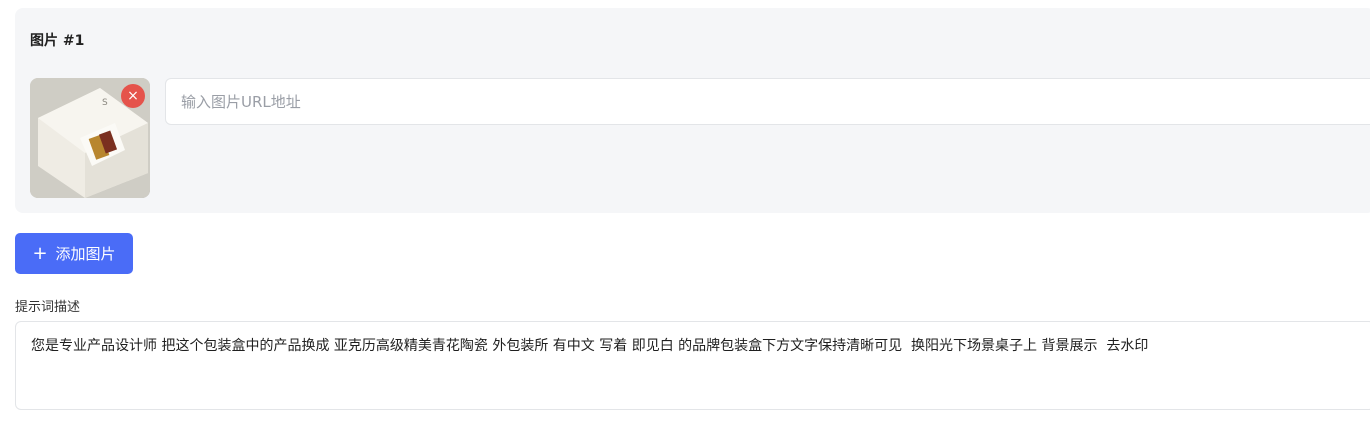 The height and width of the screenshot is (423, 1370). Describe the element at coordinates (85, 254) in the screenshot. I see `add-image-label: 添加图片` at that location.